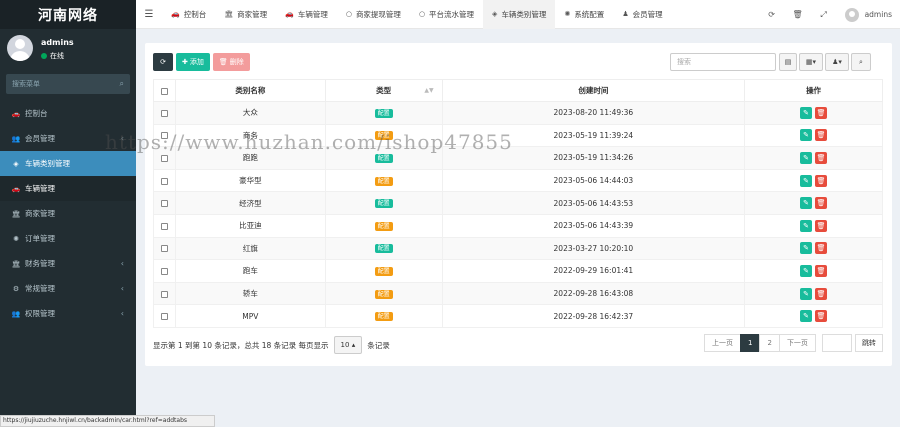 This screenshot has height=427, width=900. I want to click on created-time: 2023-05-06 14:43:53, so click(593, 203).